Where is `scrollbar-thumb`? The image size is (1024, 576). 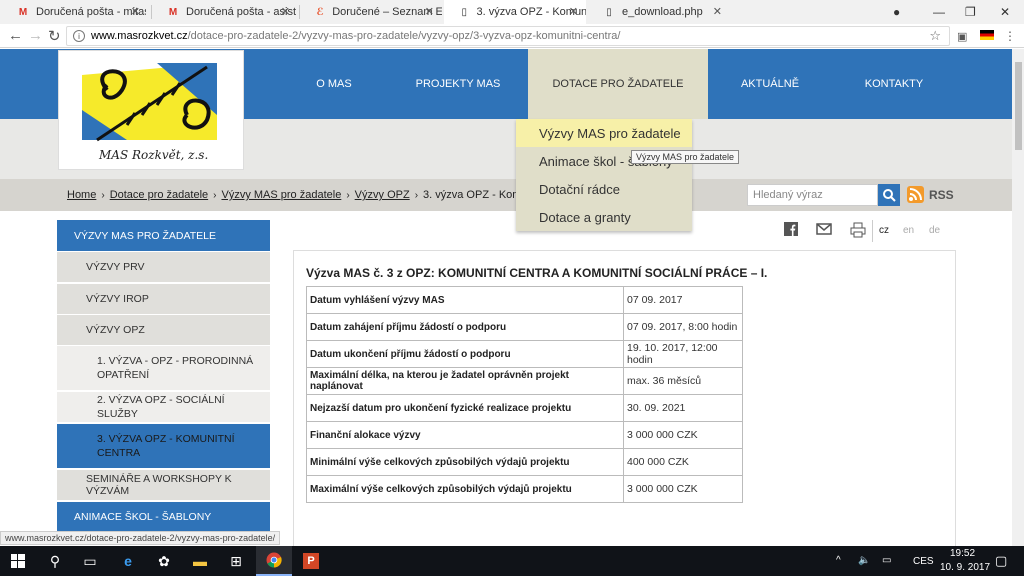
scrollbar-thumb is located at coordinates (1018, 106).